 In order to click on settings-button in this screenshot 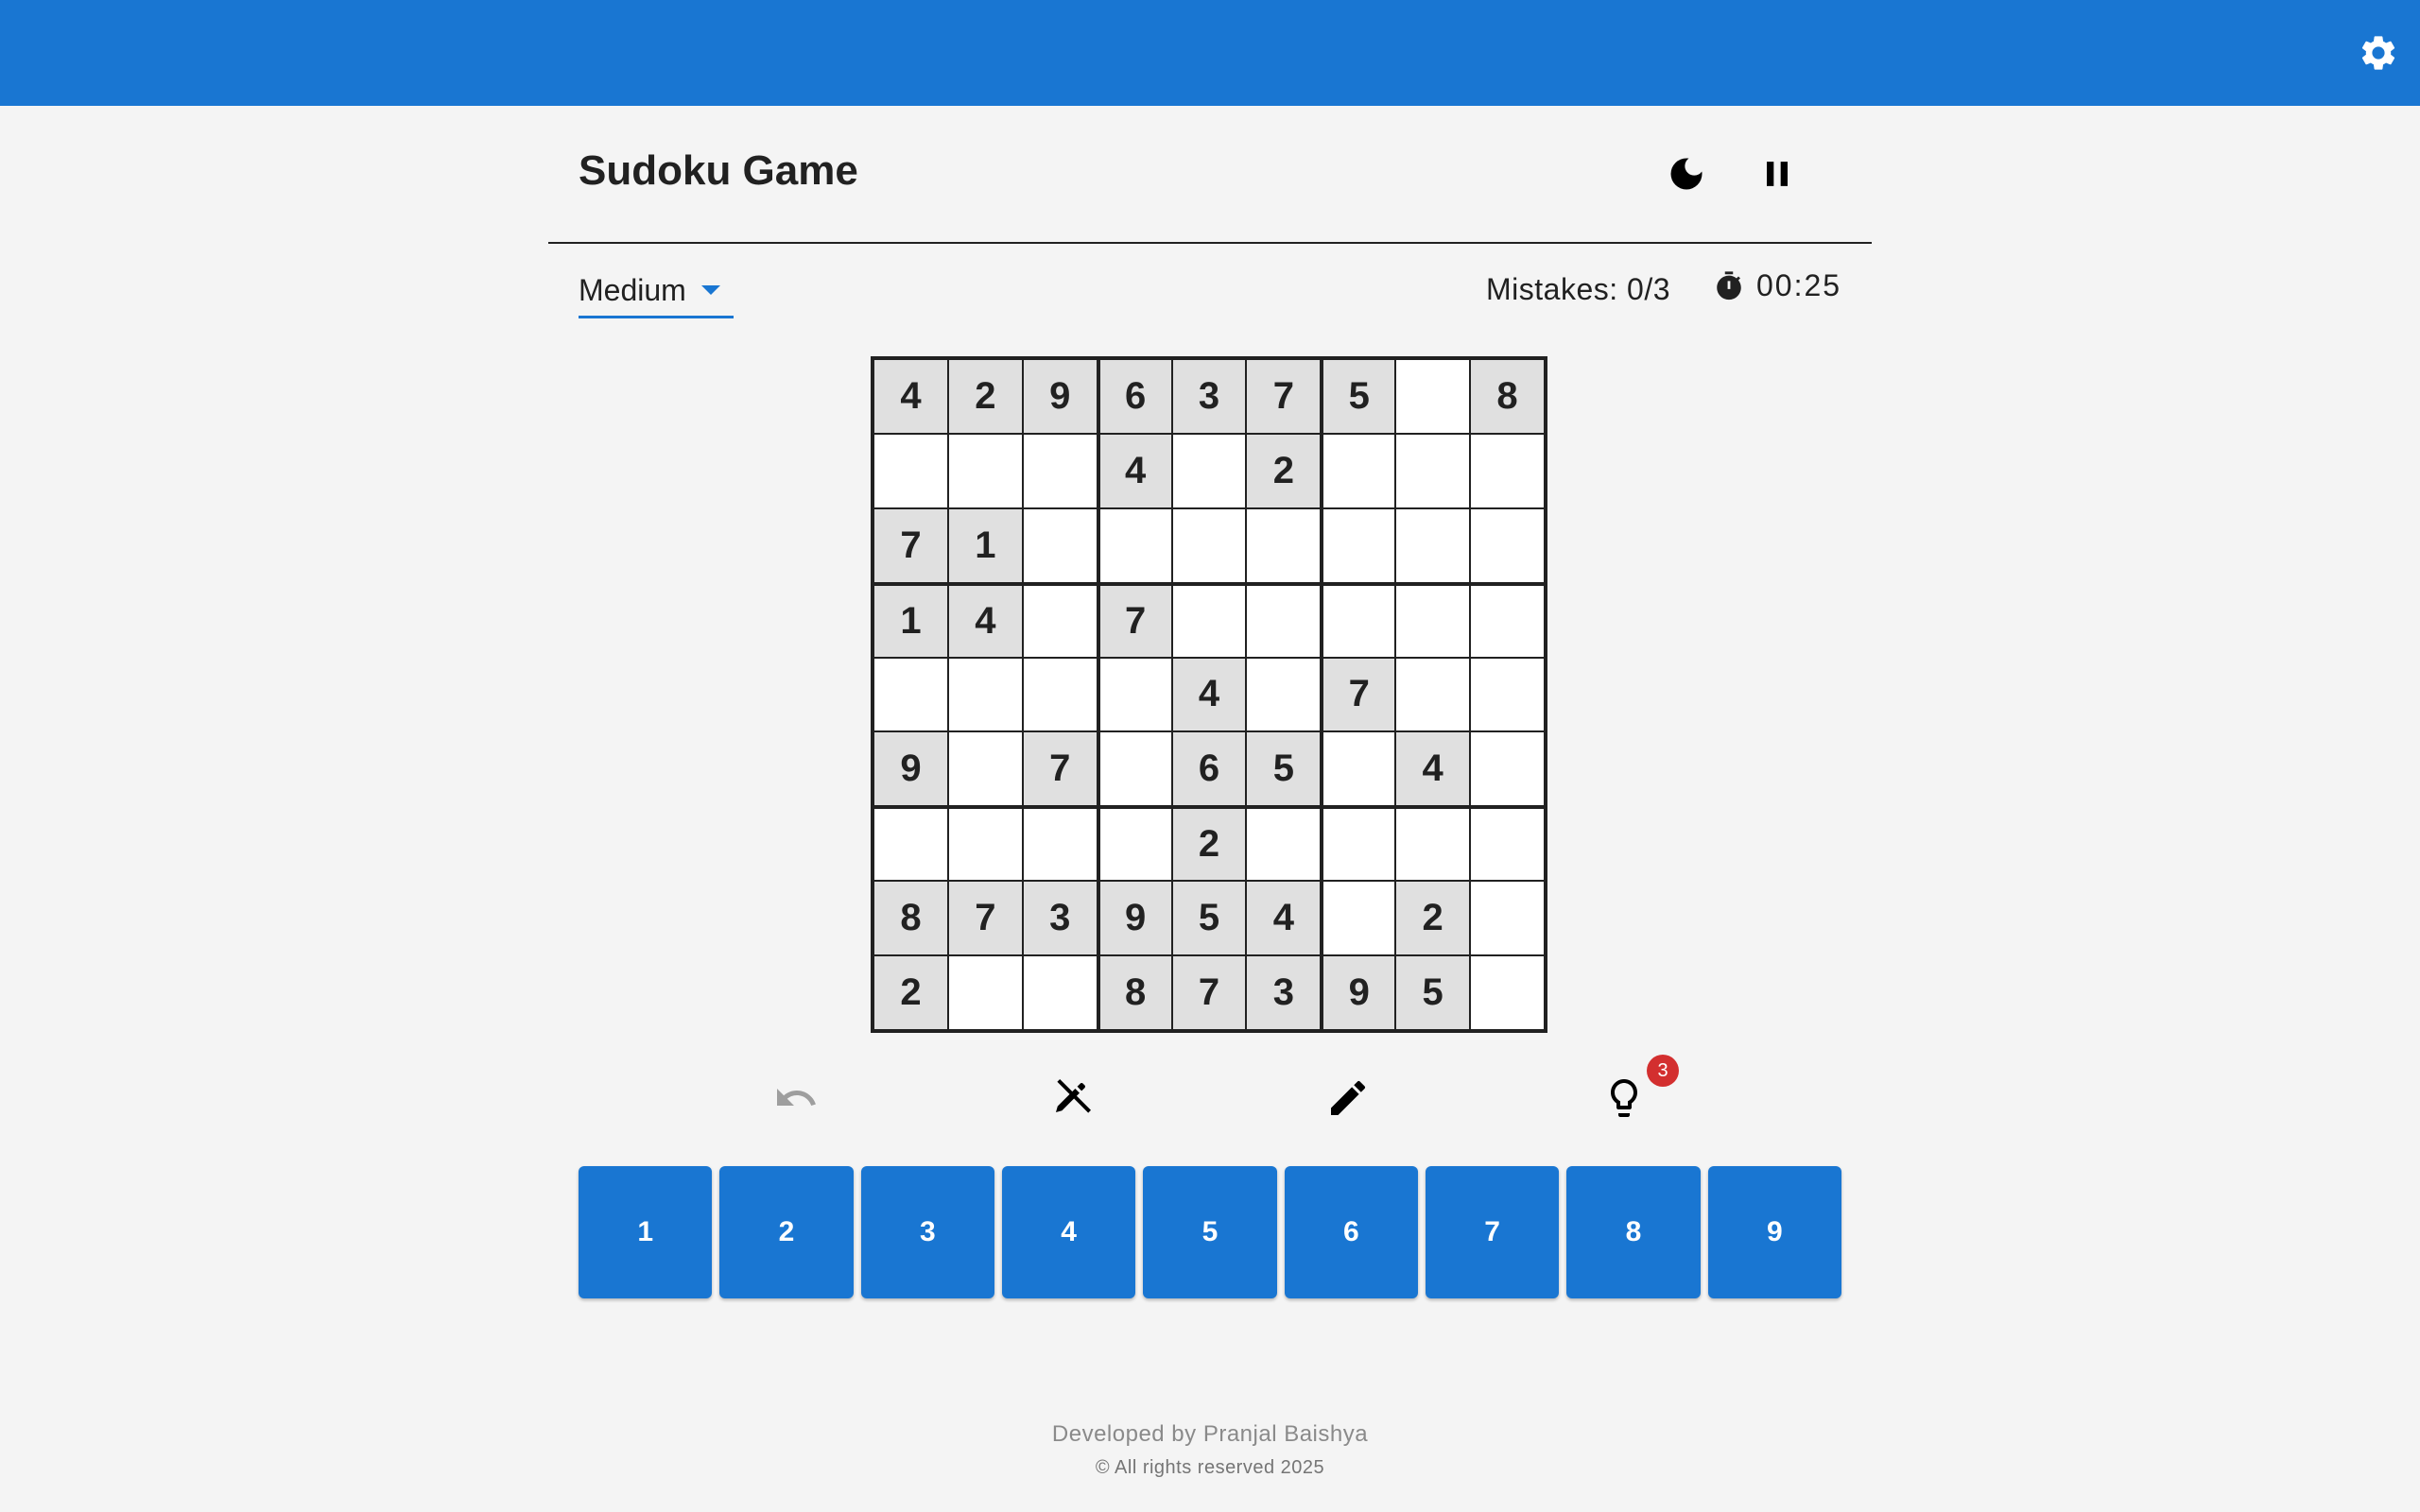, I will do `click(2378, 52)`.